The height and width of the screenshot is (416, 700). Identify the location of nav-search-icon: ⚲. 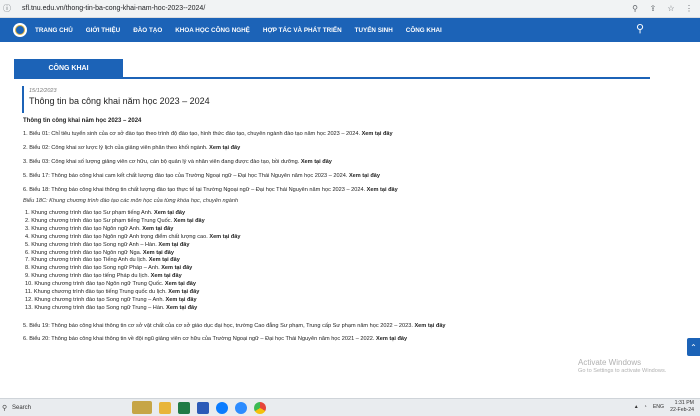
(640, 29).